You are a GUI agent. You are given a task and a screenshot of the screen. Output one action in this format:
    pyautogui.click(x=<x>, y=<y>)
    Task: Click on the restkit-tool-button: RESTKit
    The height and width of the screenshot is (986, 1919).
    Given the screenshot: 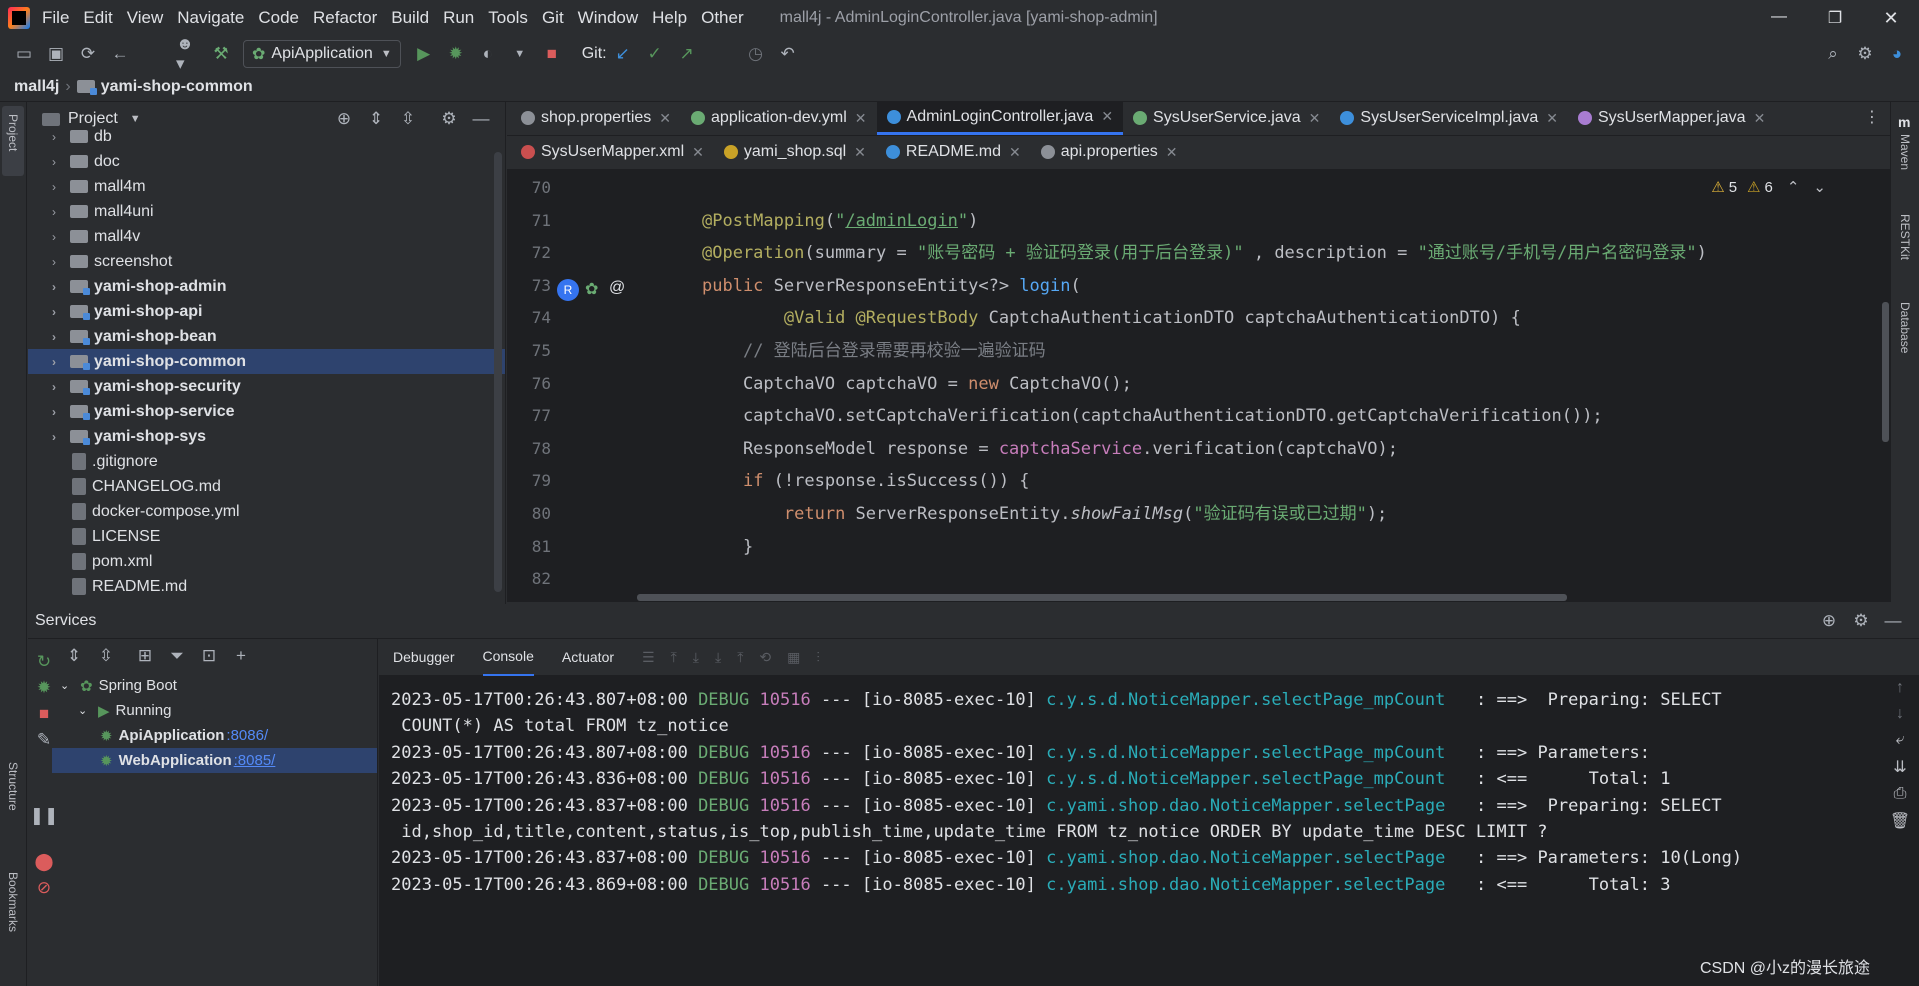 What is the action you would take?
    pyautogui.click(x=1905, y=237)
    